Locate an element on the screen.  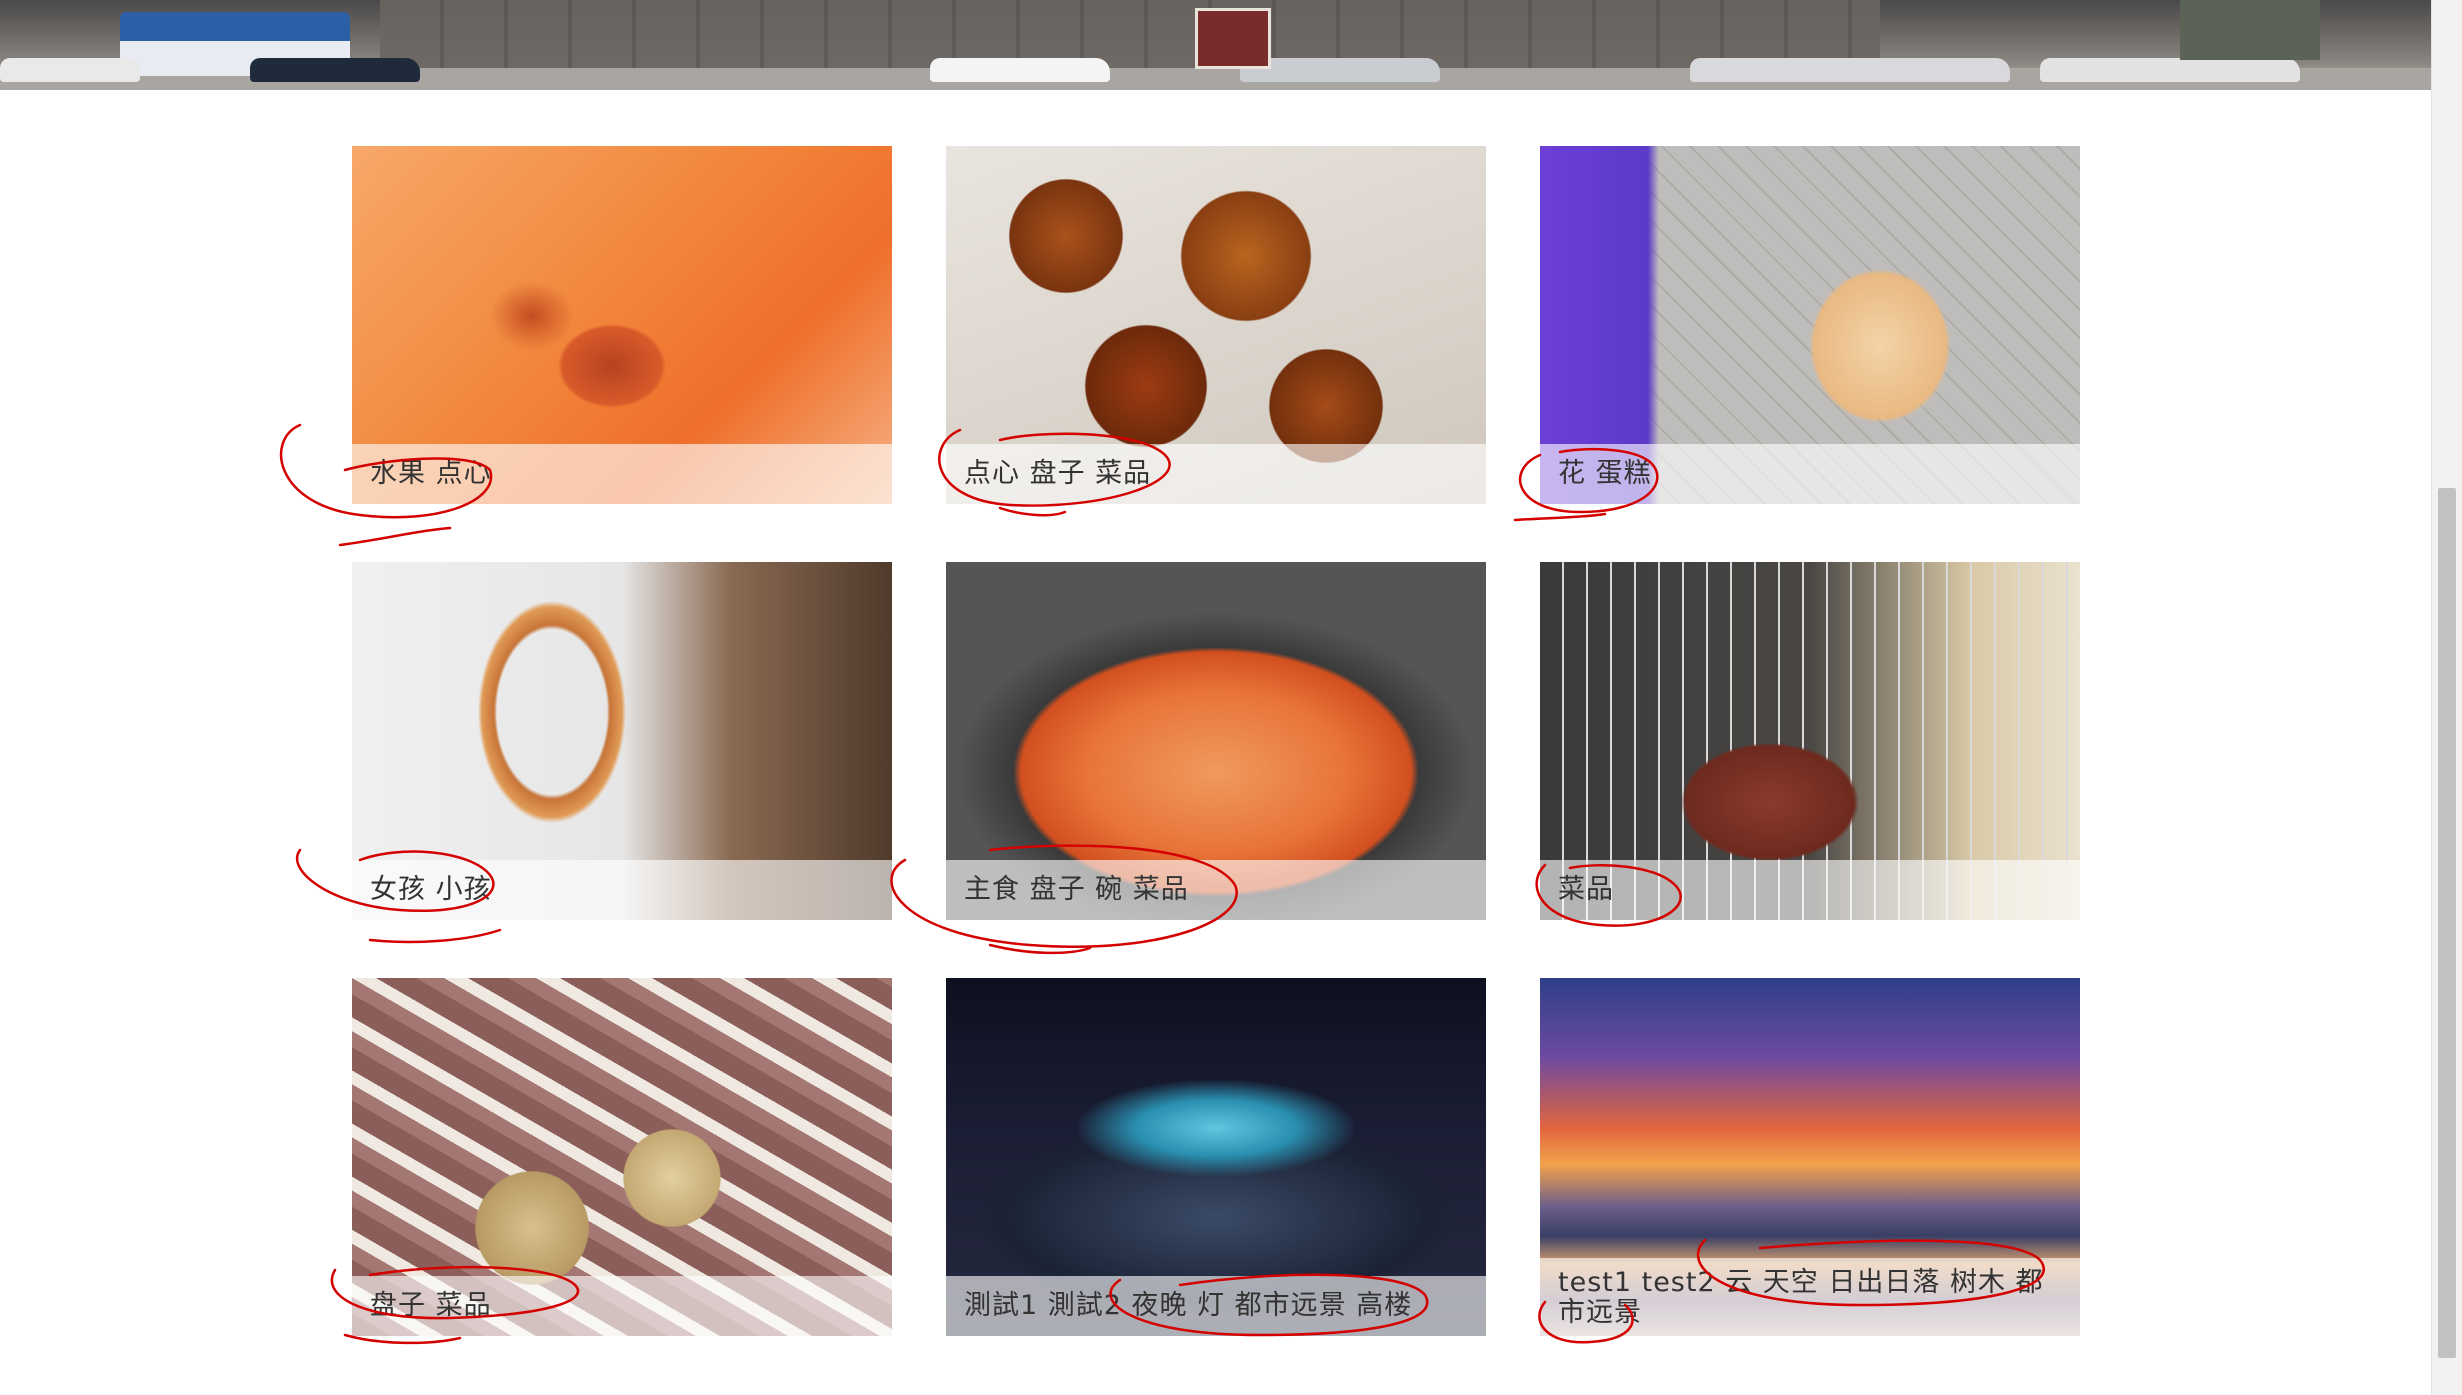
photo-card: 主食 盘子 碗 菜品 is located at coordinates (1216, 741).